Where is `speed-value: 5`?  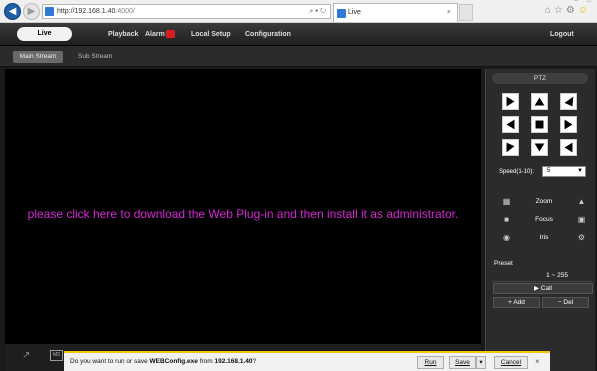 speed-value: 5 is located at coordinates (549, 171).